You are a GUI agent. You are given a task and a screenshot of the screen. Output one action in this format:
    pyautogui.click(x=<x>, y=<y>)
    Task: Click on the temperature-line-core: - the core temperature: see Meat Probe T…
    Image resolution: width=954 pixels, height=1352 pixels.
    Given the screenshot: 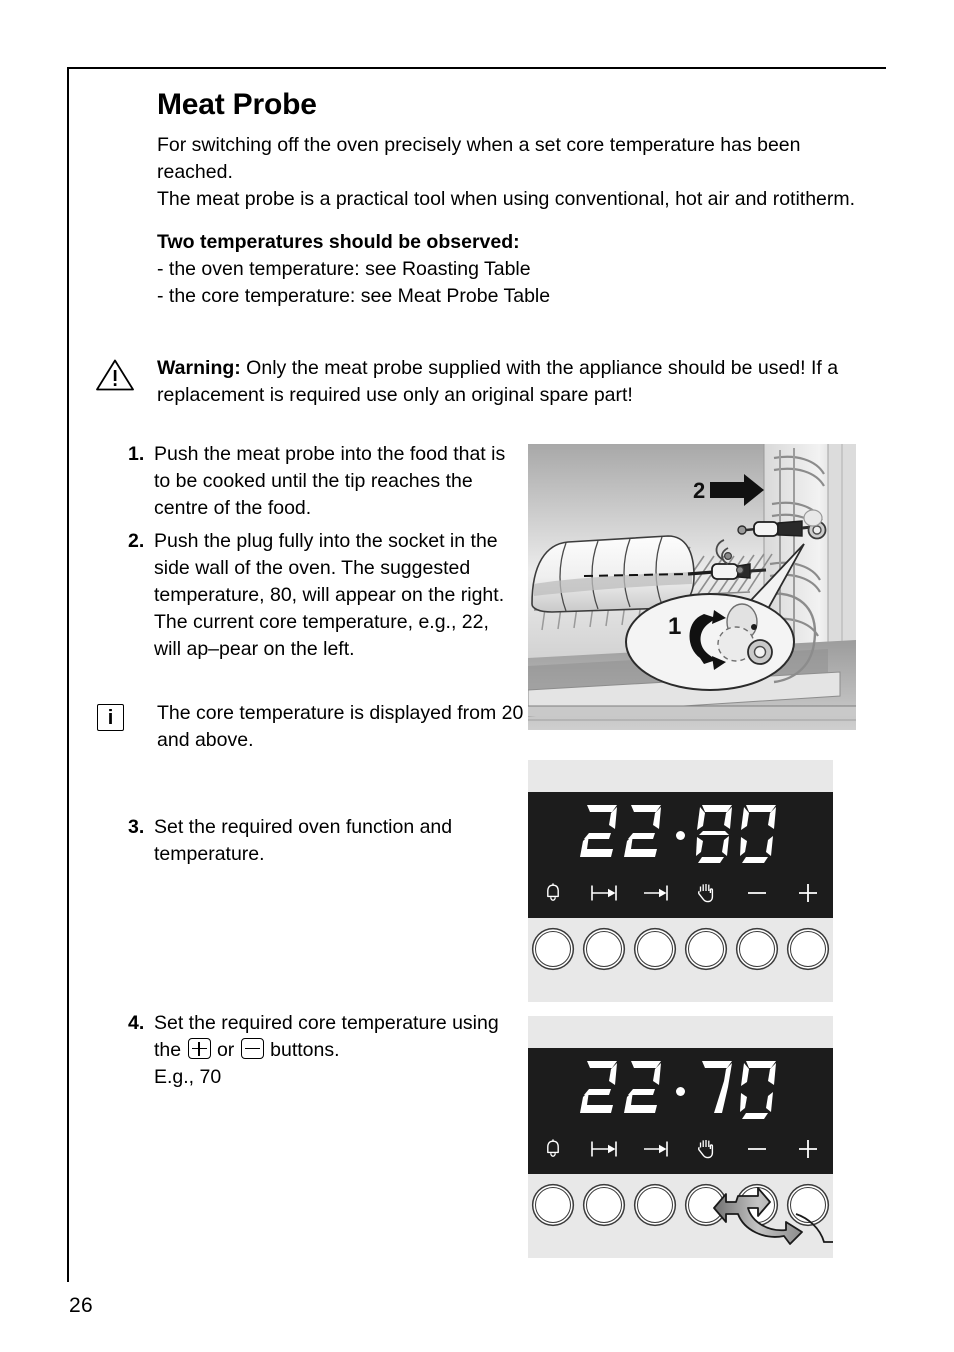 What is the action you would take?
    pyautogui.click(x=354, y=296)
    